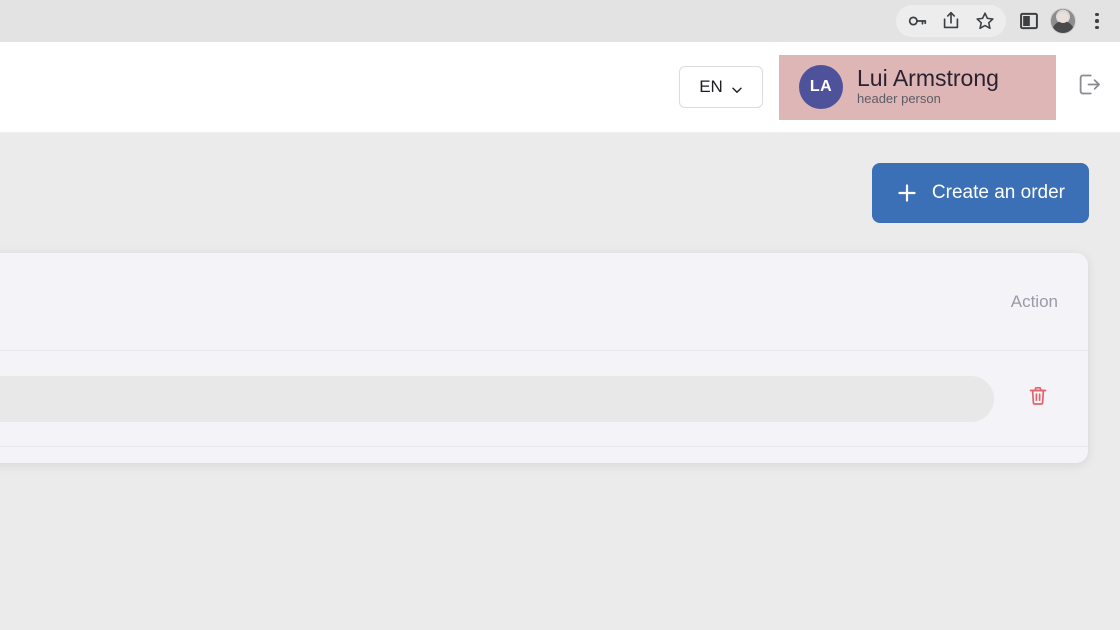 Image resolution: width=1120 pixels, height=630 pixels. I want to click on three-dot-menu-icon, so click(1097, 21).